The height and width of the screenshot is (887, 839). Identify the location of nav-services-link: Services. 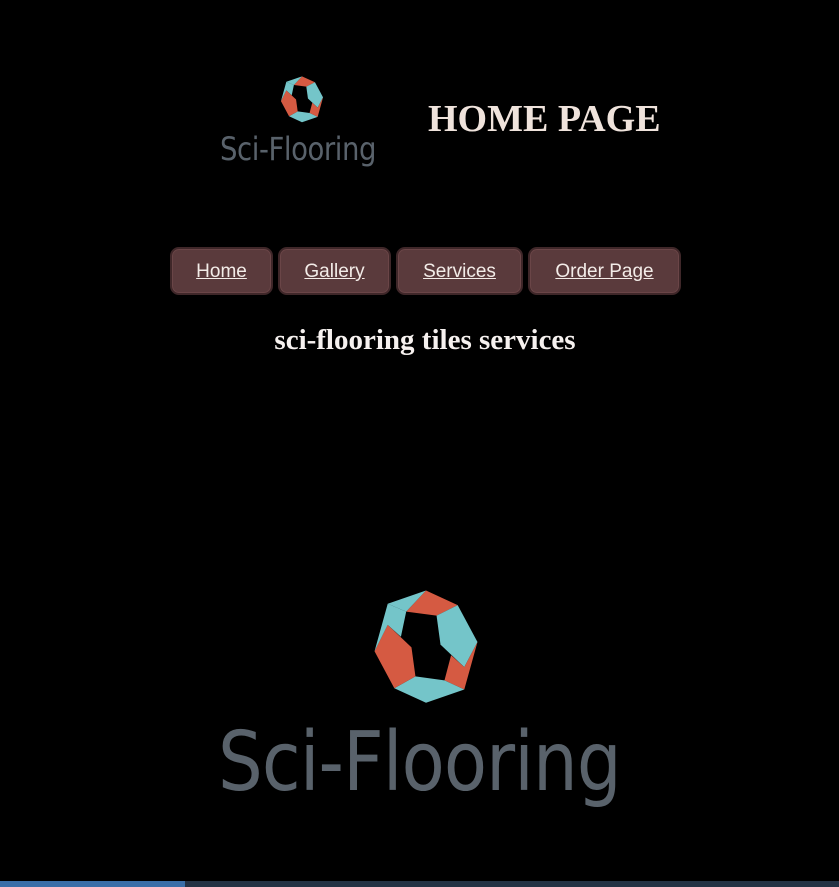
(459, 271).